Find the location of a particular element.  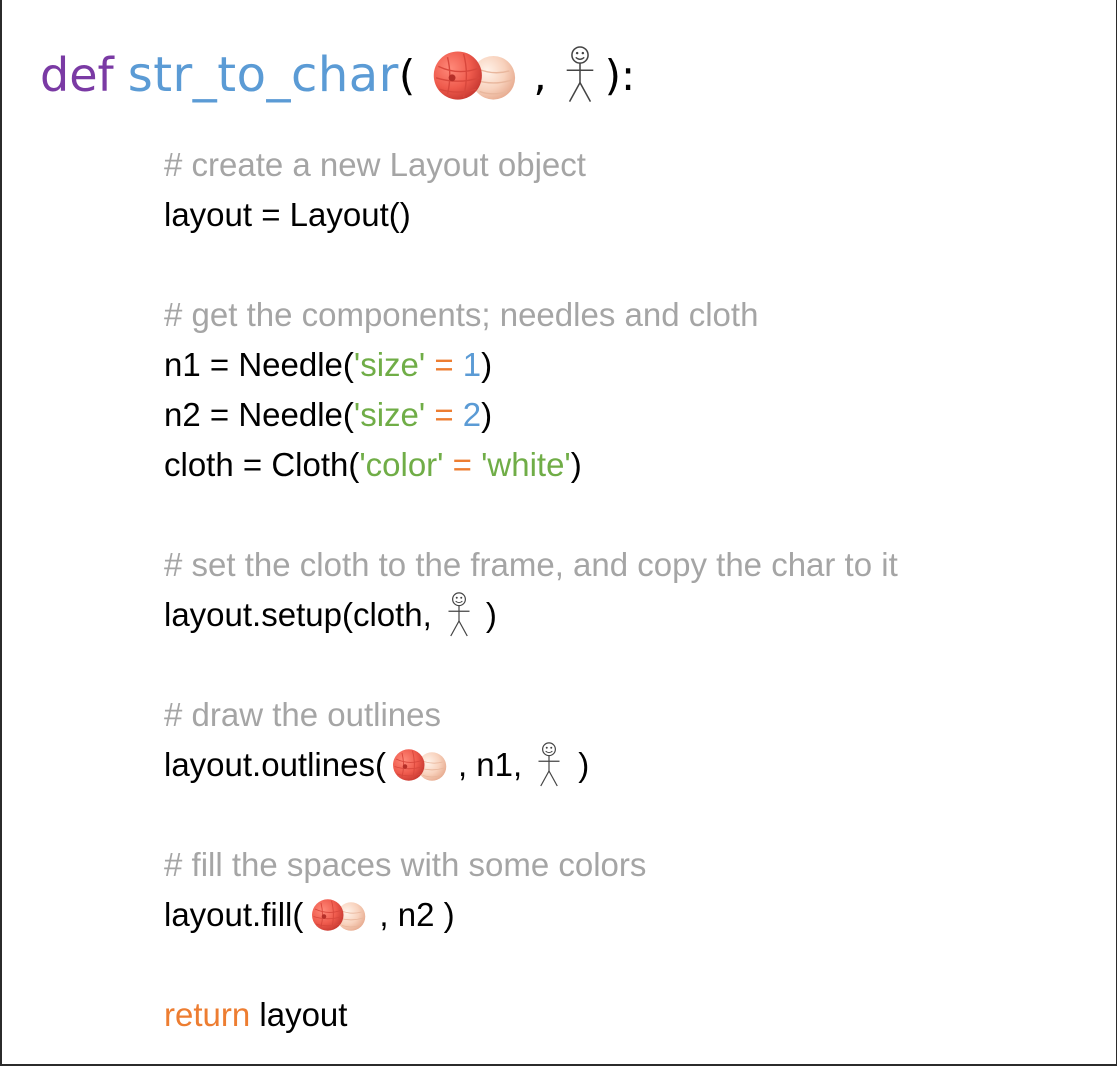

comment-line: # get the components; needles and cloth is located at coordinates (461, 314).